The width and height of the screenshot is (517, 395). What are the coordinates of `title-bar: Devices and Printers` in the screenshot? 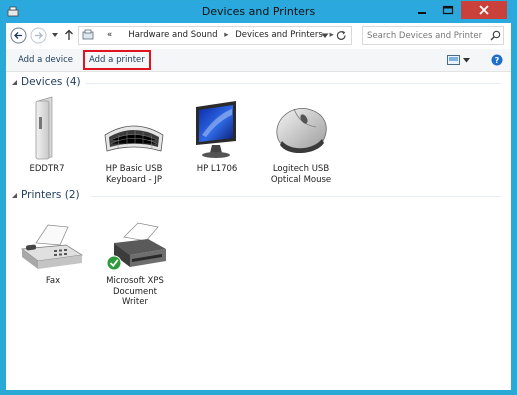 It's located at (258, 12).